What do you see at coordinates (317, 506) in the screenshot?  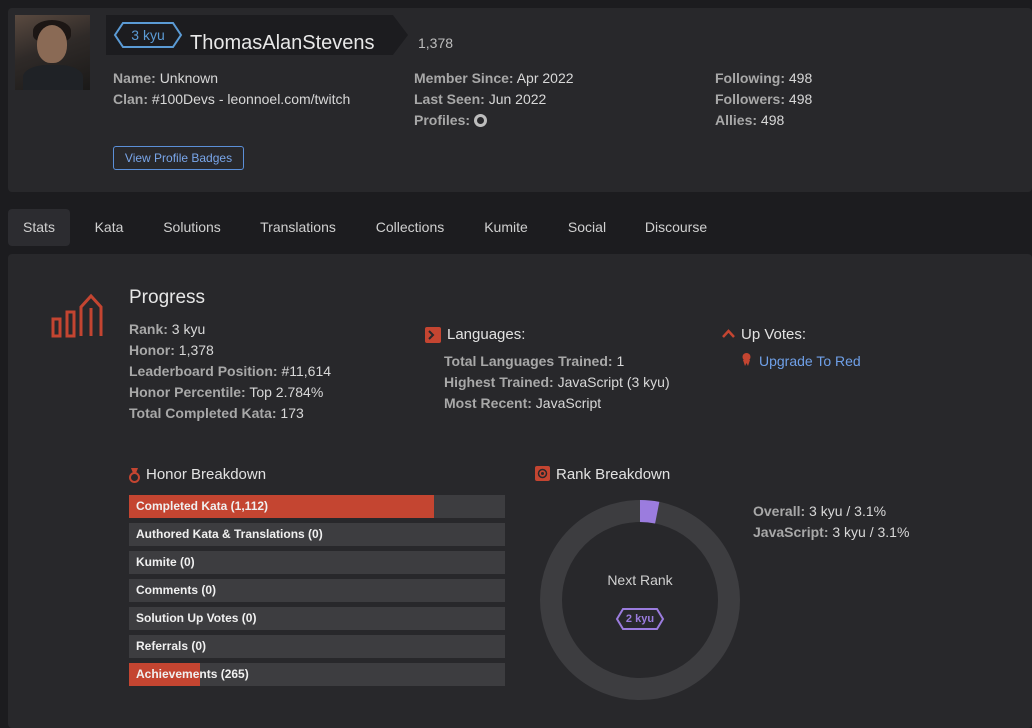 I see `honor-bar-completed-kata: Completed Kata (1,112)` at bounding box center [317, 506].